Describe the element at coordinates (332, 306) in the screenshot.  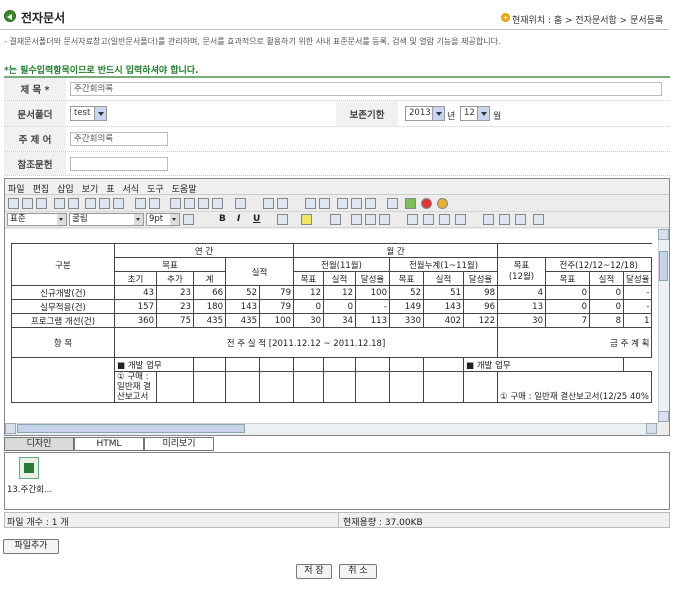
I see `table-row: 실무적용(건) 157 23 180 143 79 0 0-149 143 96 13 0 0-` at that location.